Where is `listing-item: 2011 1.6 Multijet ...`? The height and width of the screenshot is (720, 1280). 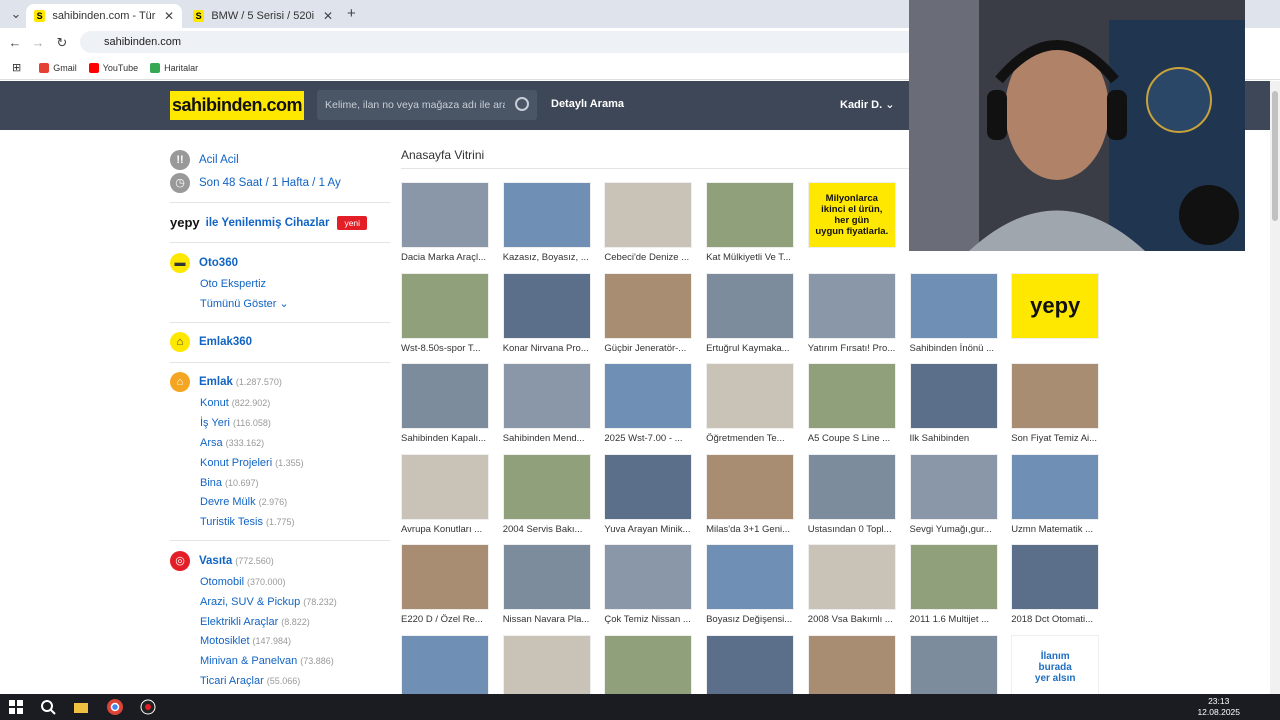
listing-item: 2011 1.6 Multijet ... is located at coordinates (953, 584).